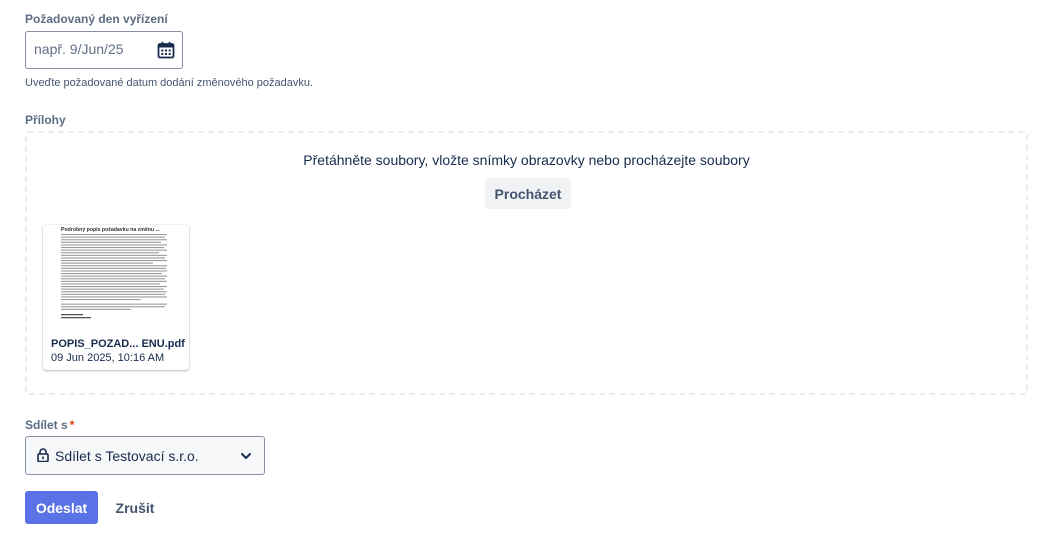 Image resolution: width=1046 pixels, height=548 pixels. Describe the element at coordinates (96, 19) in the screenshot. I see `due-date-label: Požadovaný den vyřízení` at that location.